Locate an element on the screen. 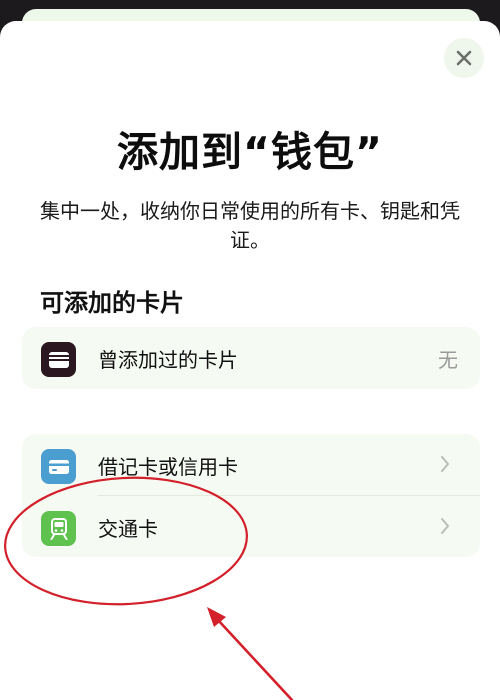 The image size is (500, 700). debit-credit-card-row: 借记卡或信用卡 is located at coordinates (251, 465).